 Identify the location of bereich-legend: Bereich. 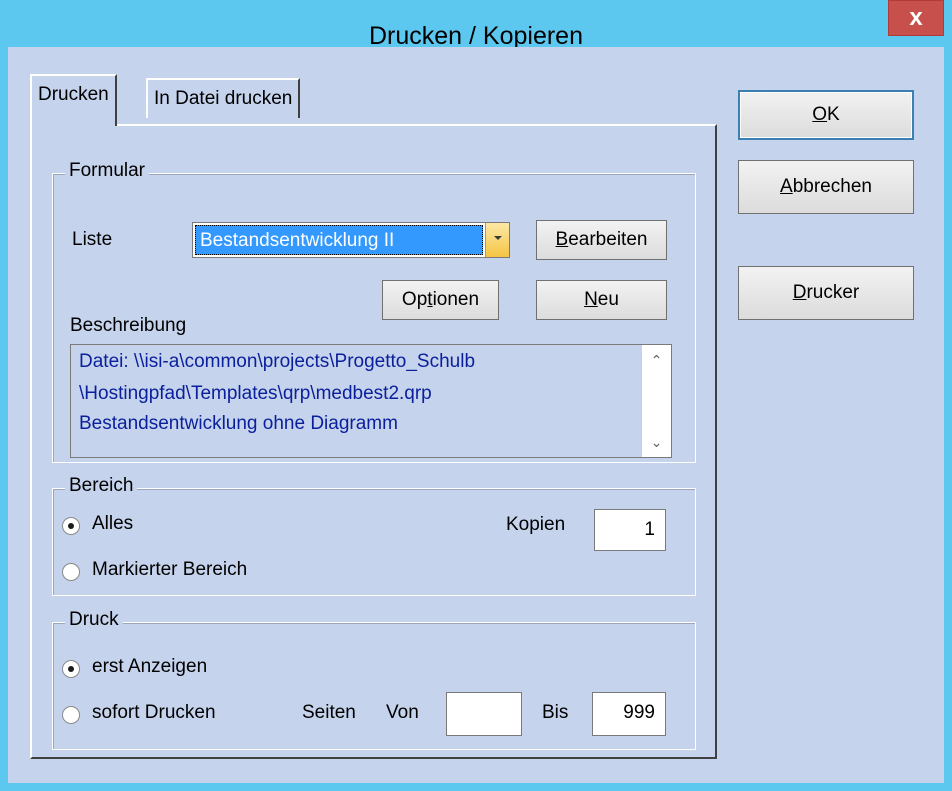
(101, 486).